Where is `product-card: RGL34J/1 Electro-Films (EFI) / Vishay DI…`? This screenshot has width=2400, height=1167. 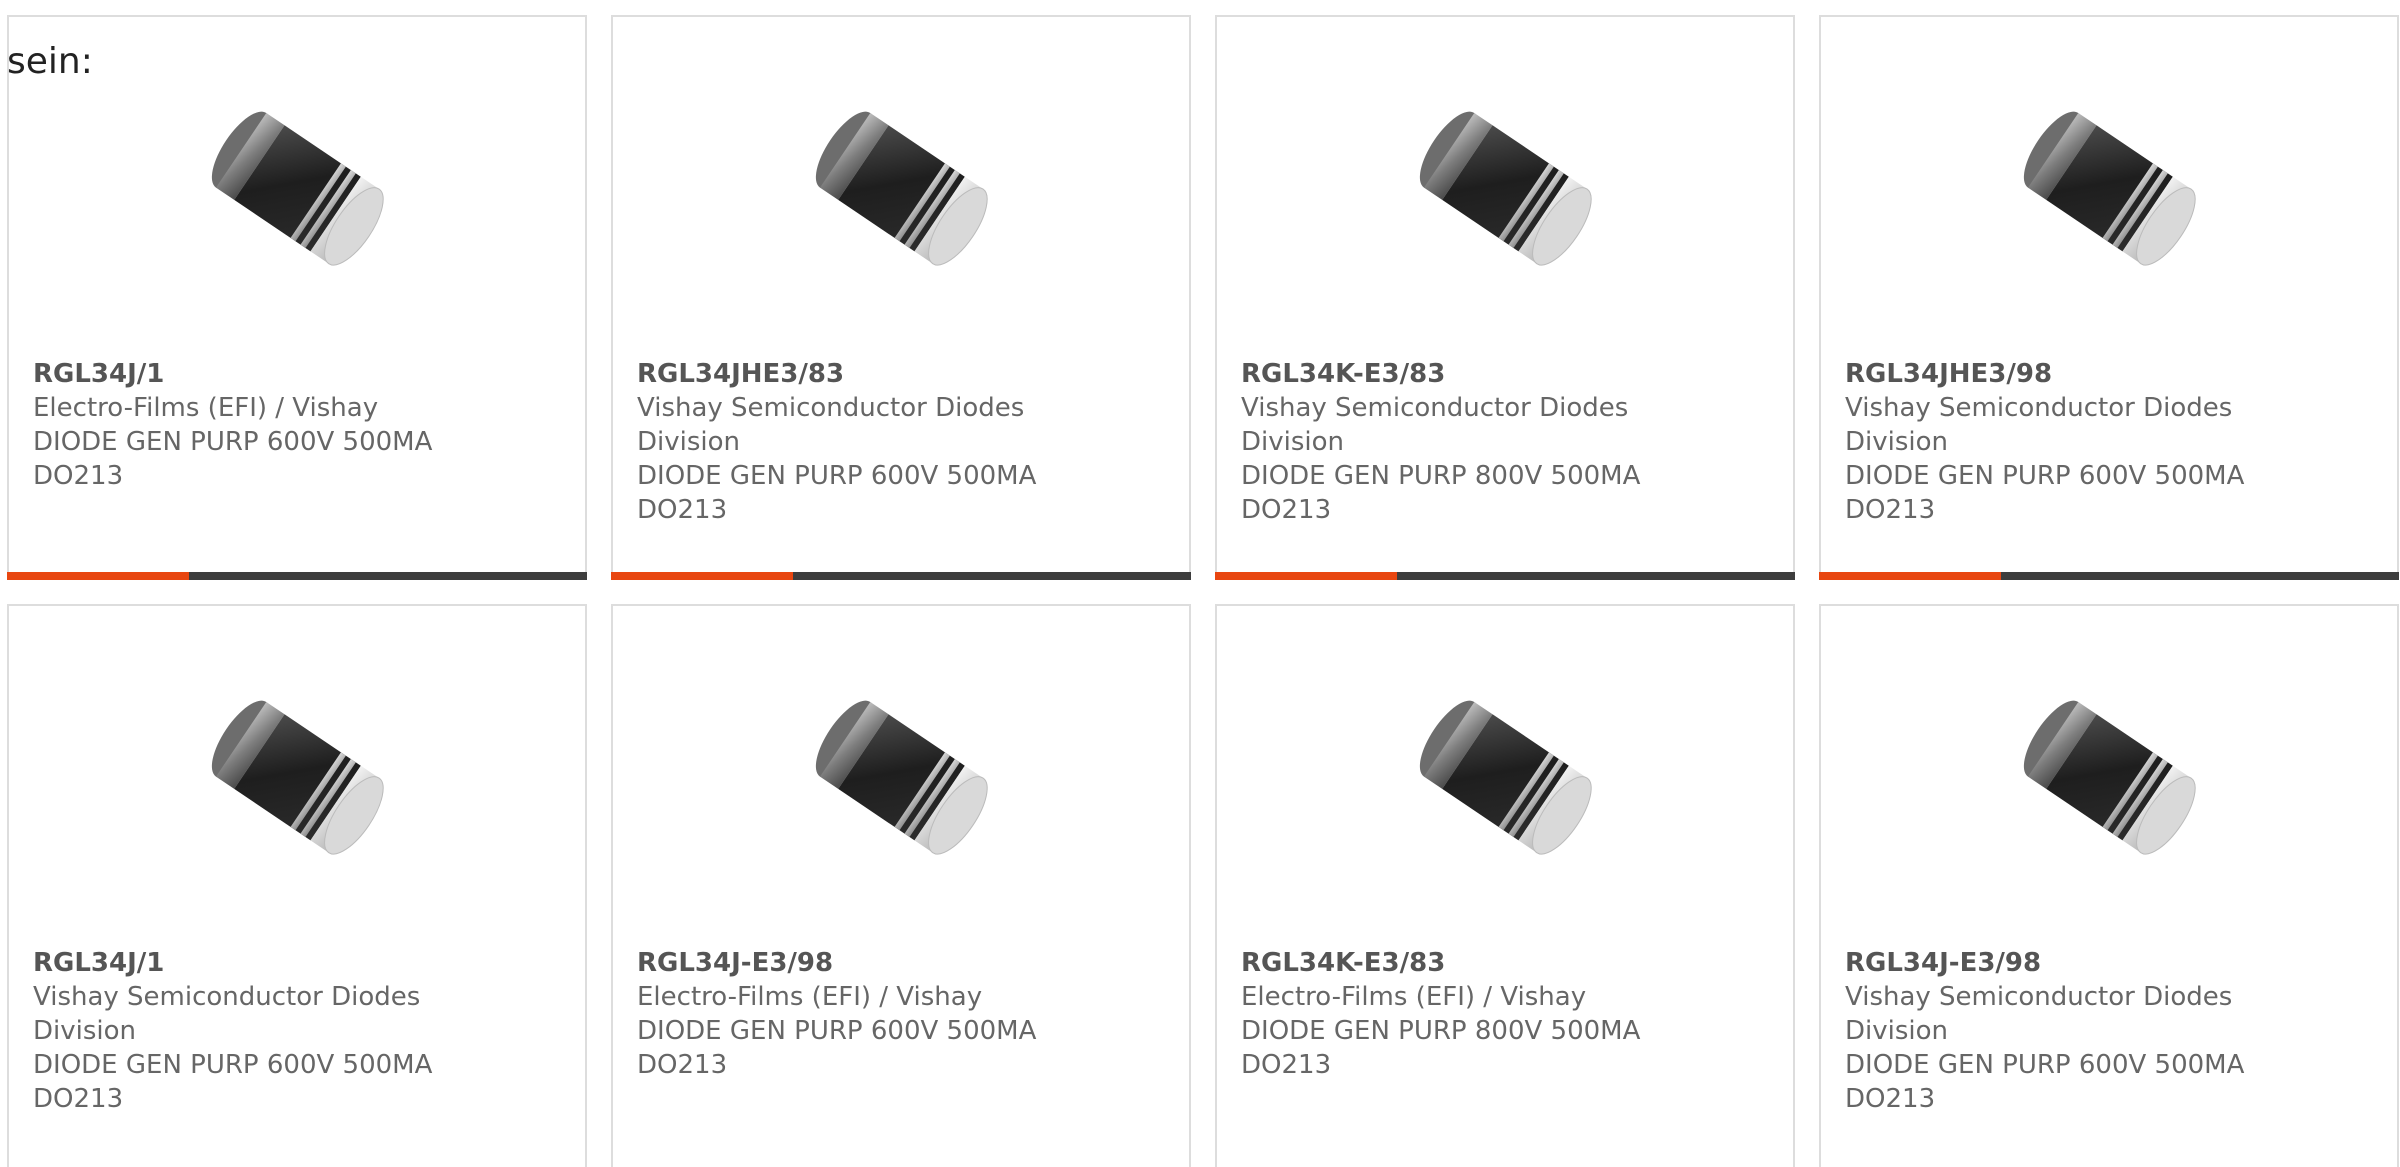
product-card: RGL34J/1 Electro-Films (EFI) / Vishay DI… is located at coordinates (297, 297).